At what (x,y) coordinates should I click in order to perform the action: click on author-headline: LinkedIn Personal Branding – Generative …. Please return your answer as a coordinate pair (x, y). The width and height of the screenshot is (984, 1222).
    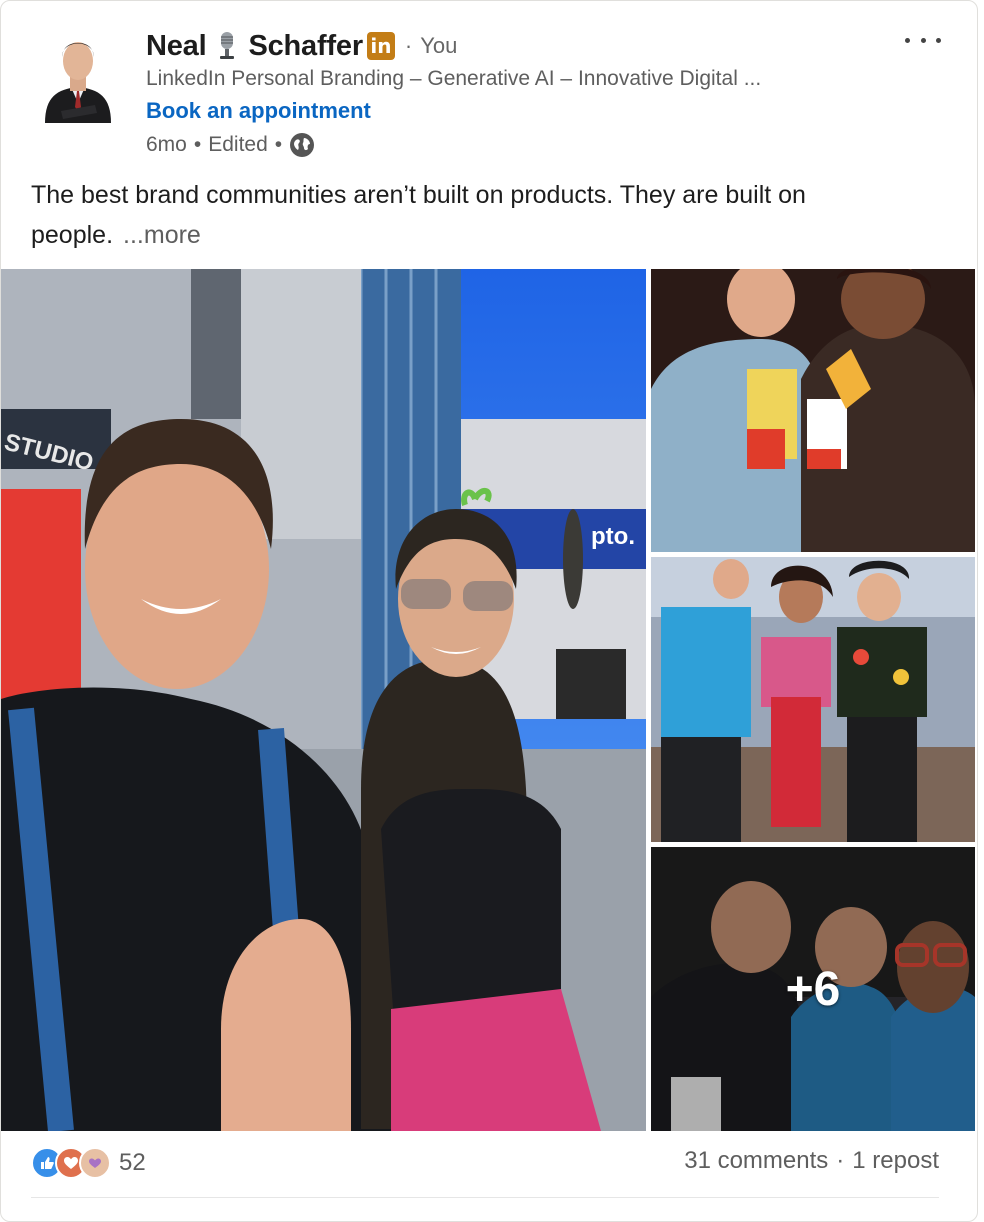
    Looking at the image, I should click on (454, 78).